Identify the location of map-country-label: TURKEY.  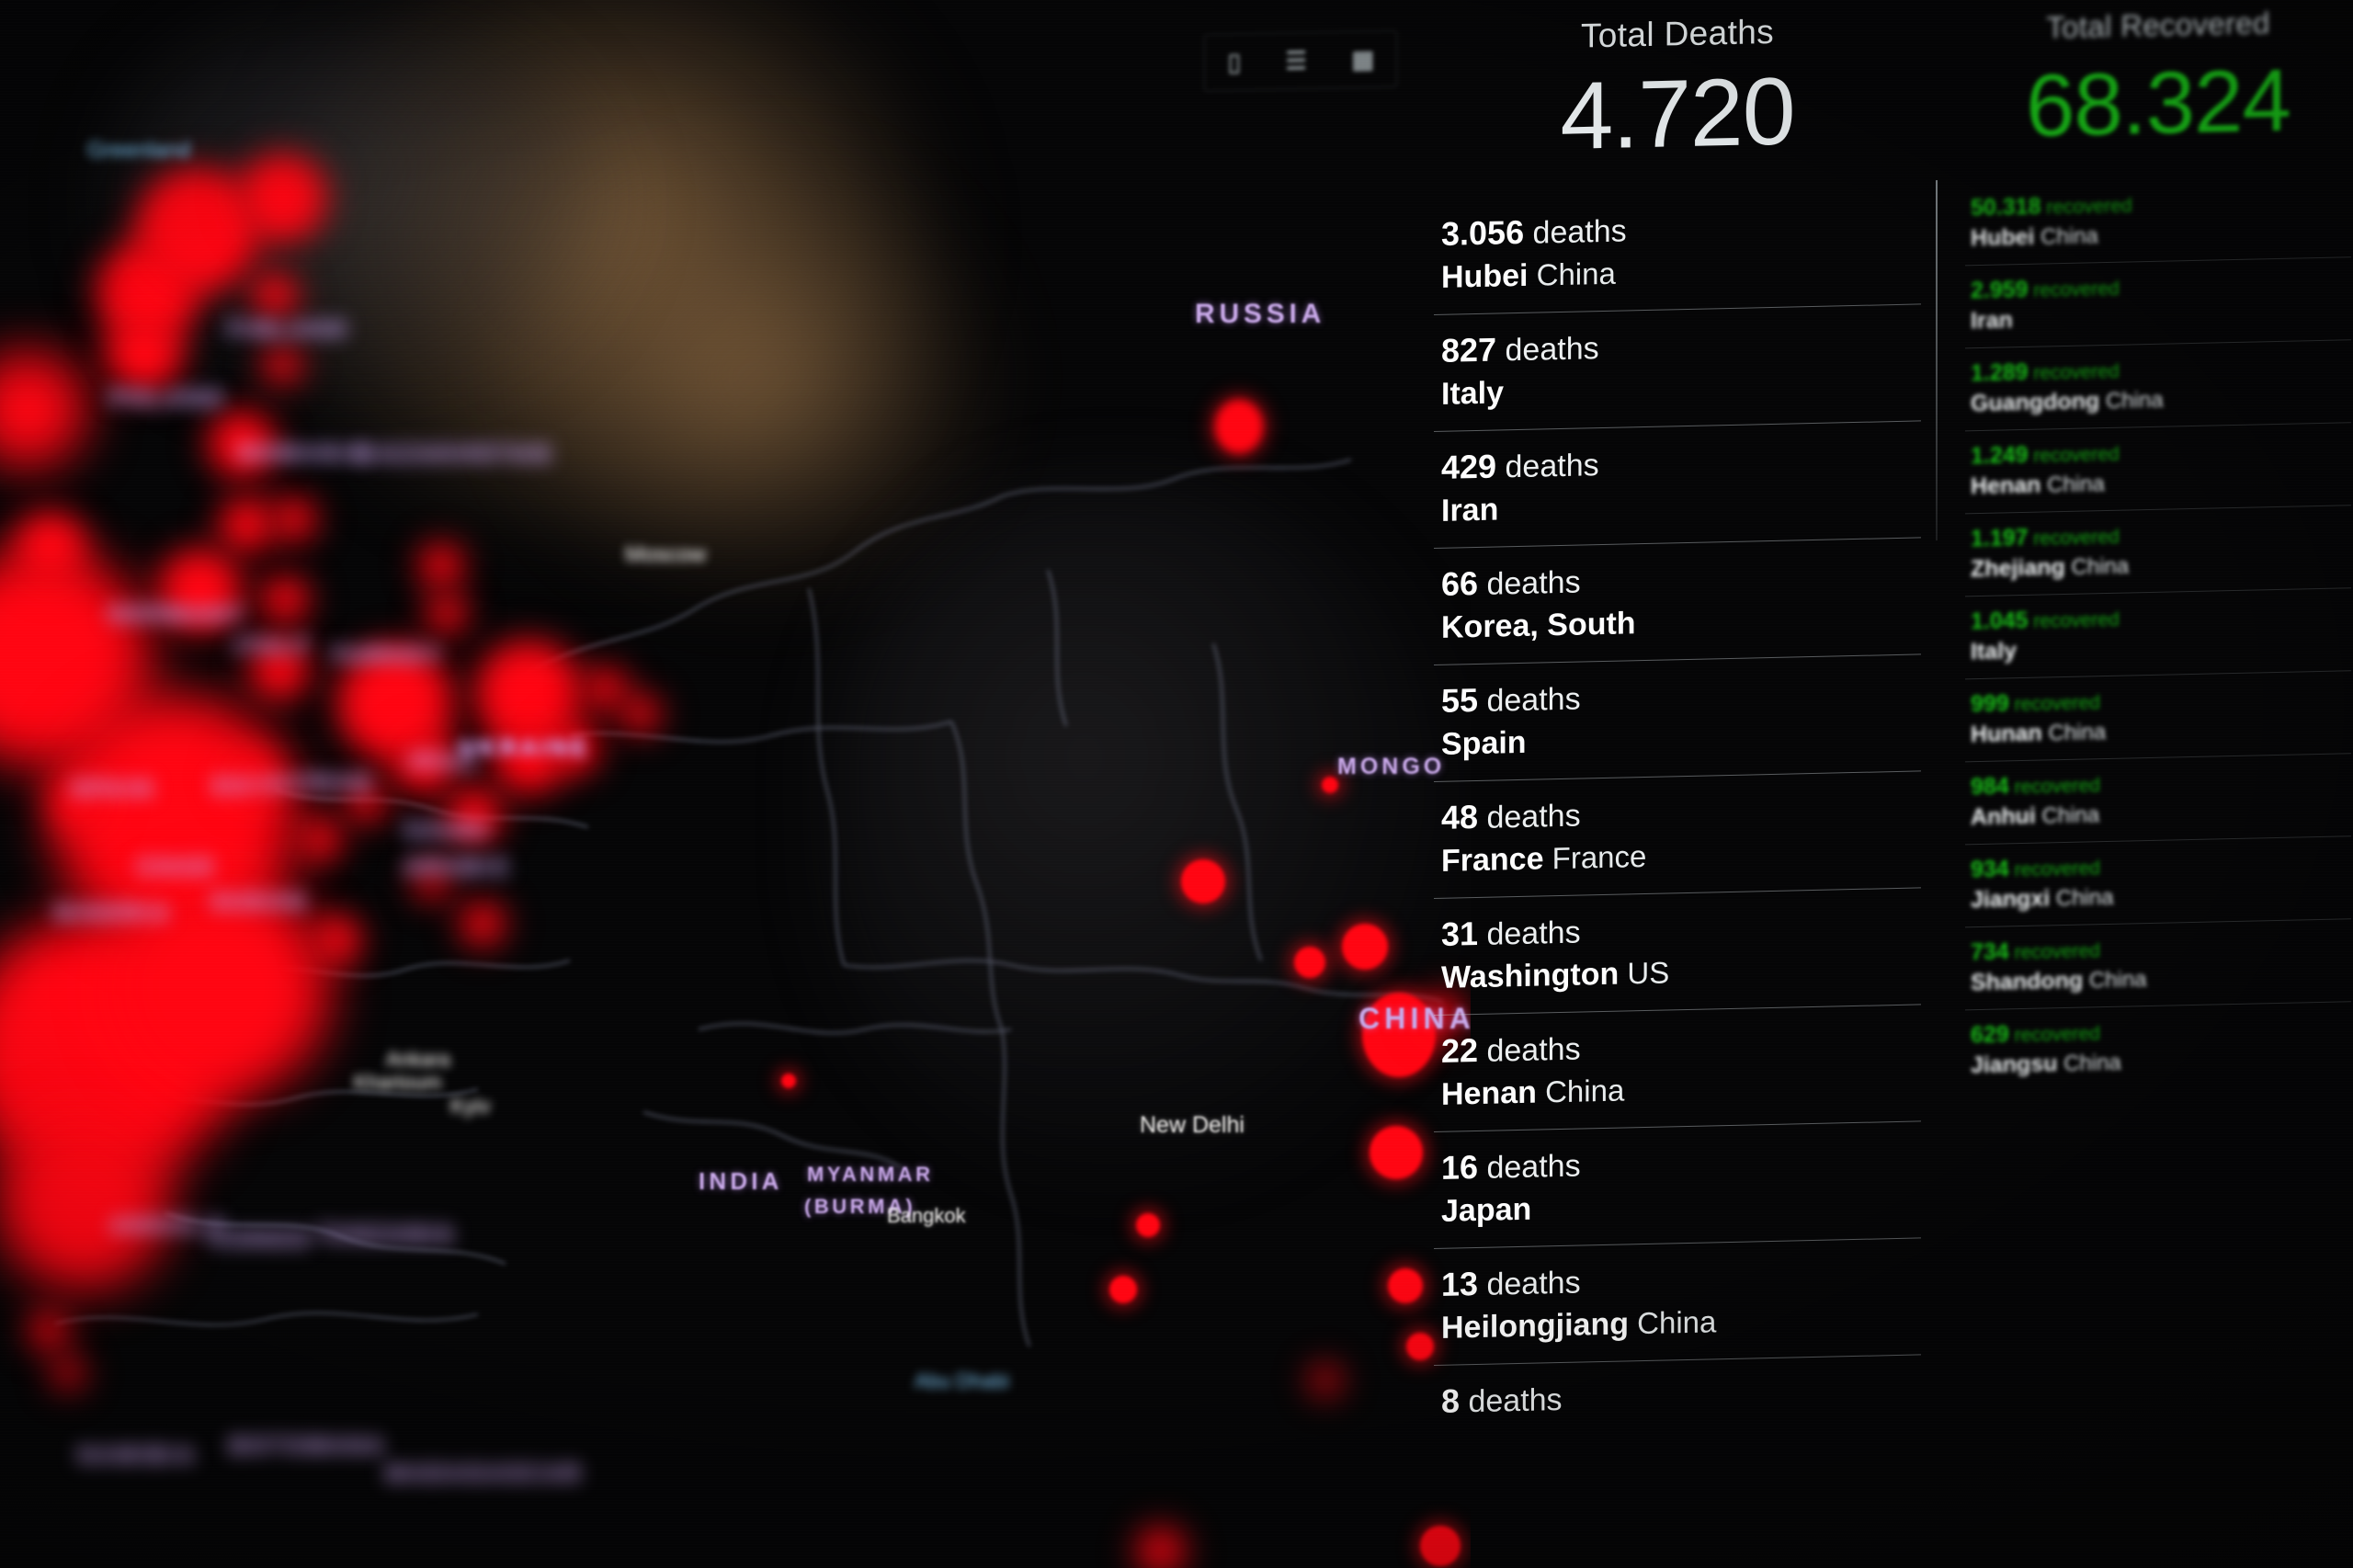
(387, 655).